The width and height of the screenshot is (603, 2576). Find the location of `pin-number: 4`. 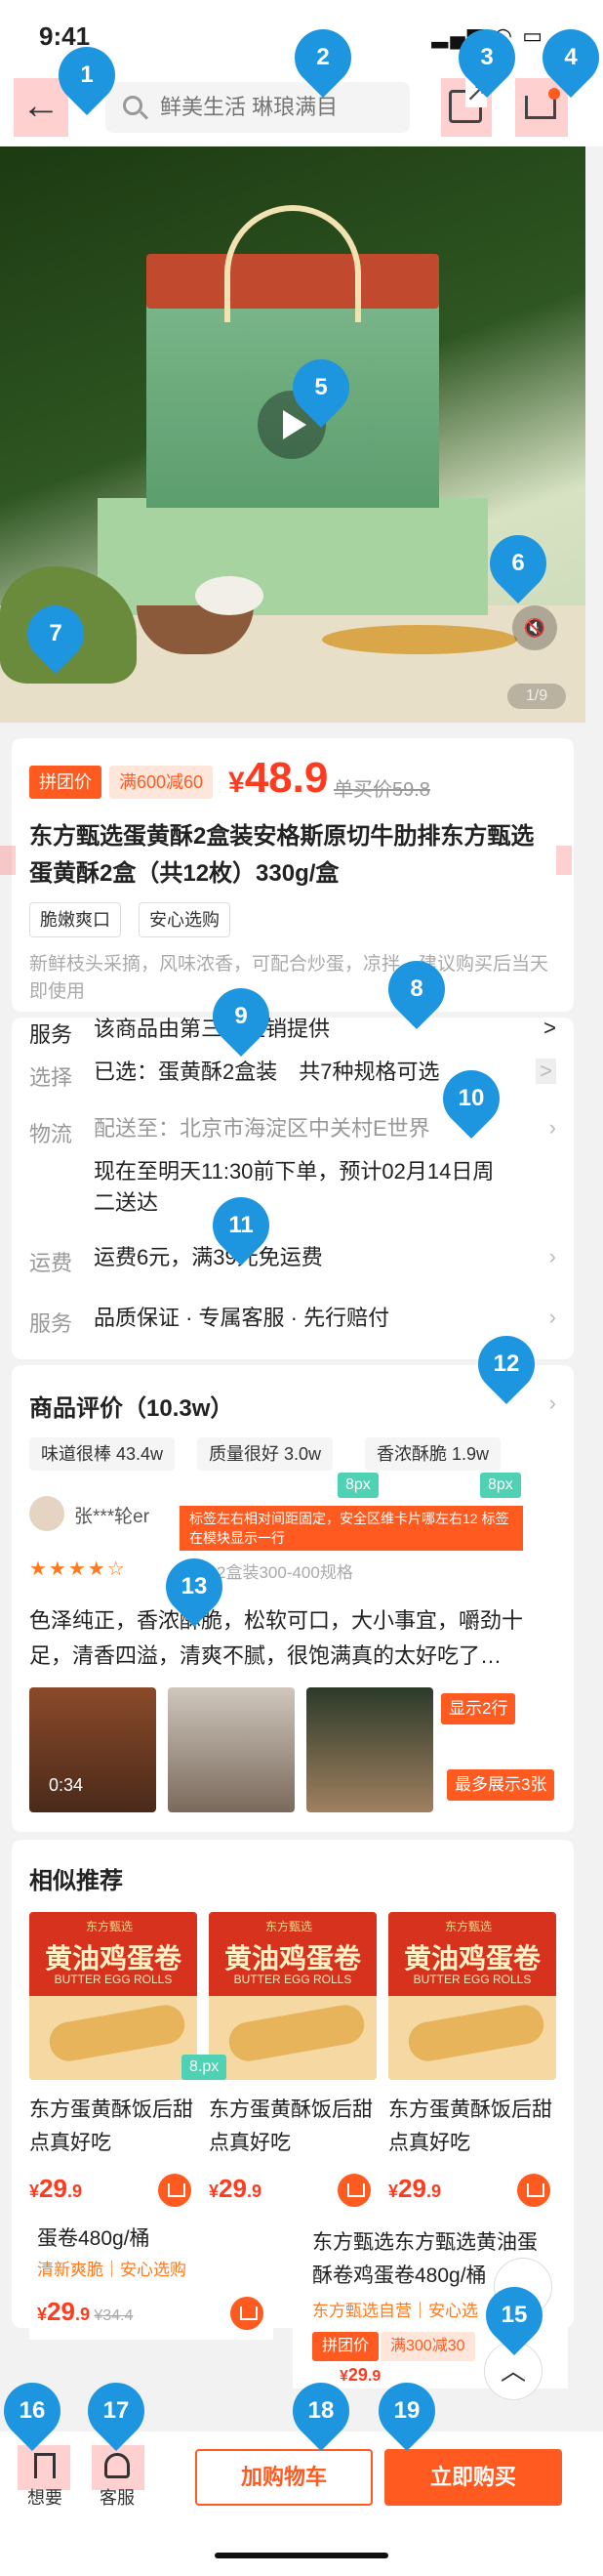

pin-number: 4 is located at coordinates (571, 57).